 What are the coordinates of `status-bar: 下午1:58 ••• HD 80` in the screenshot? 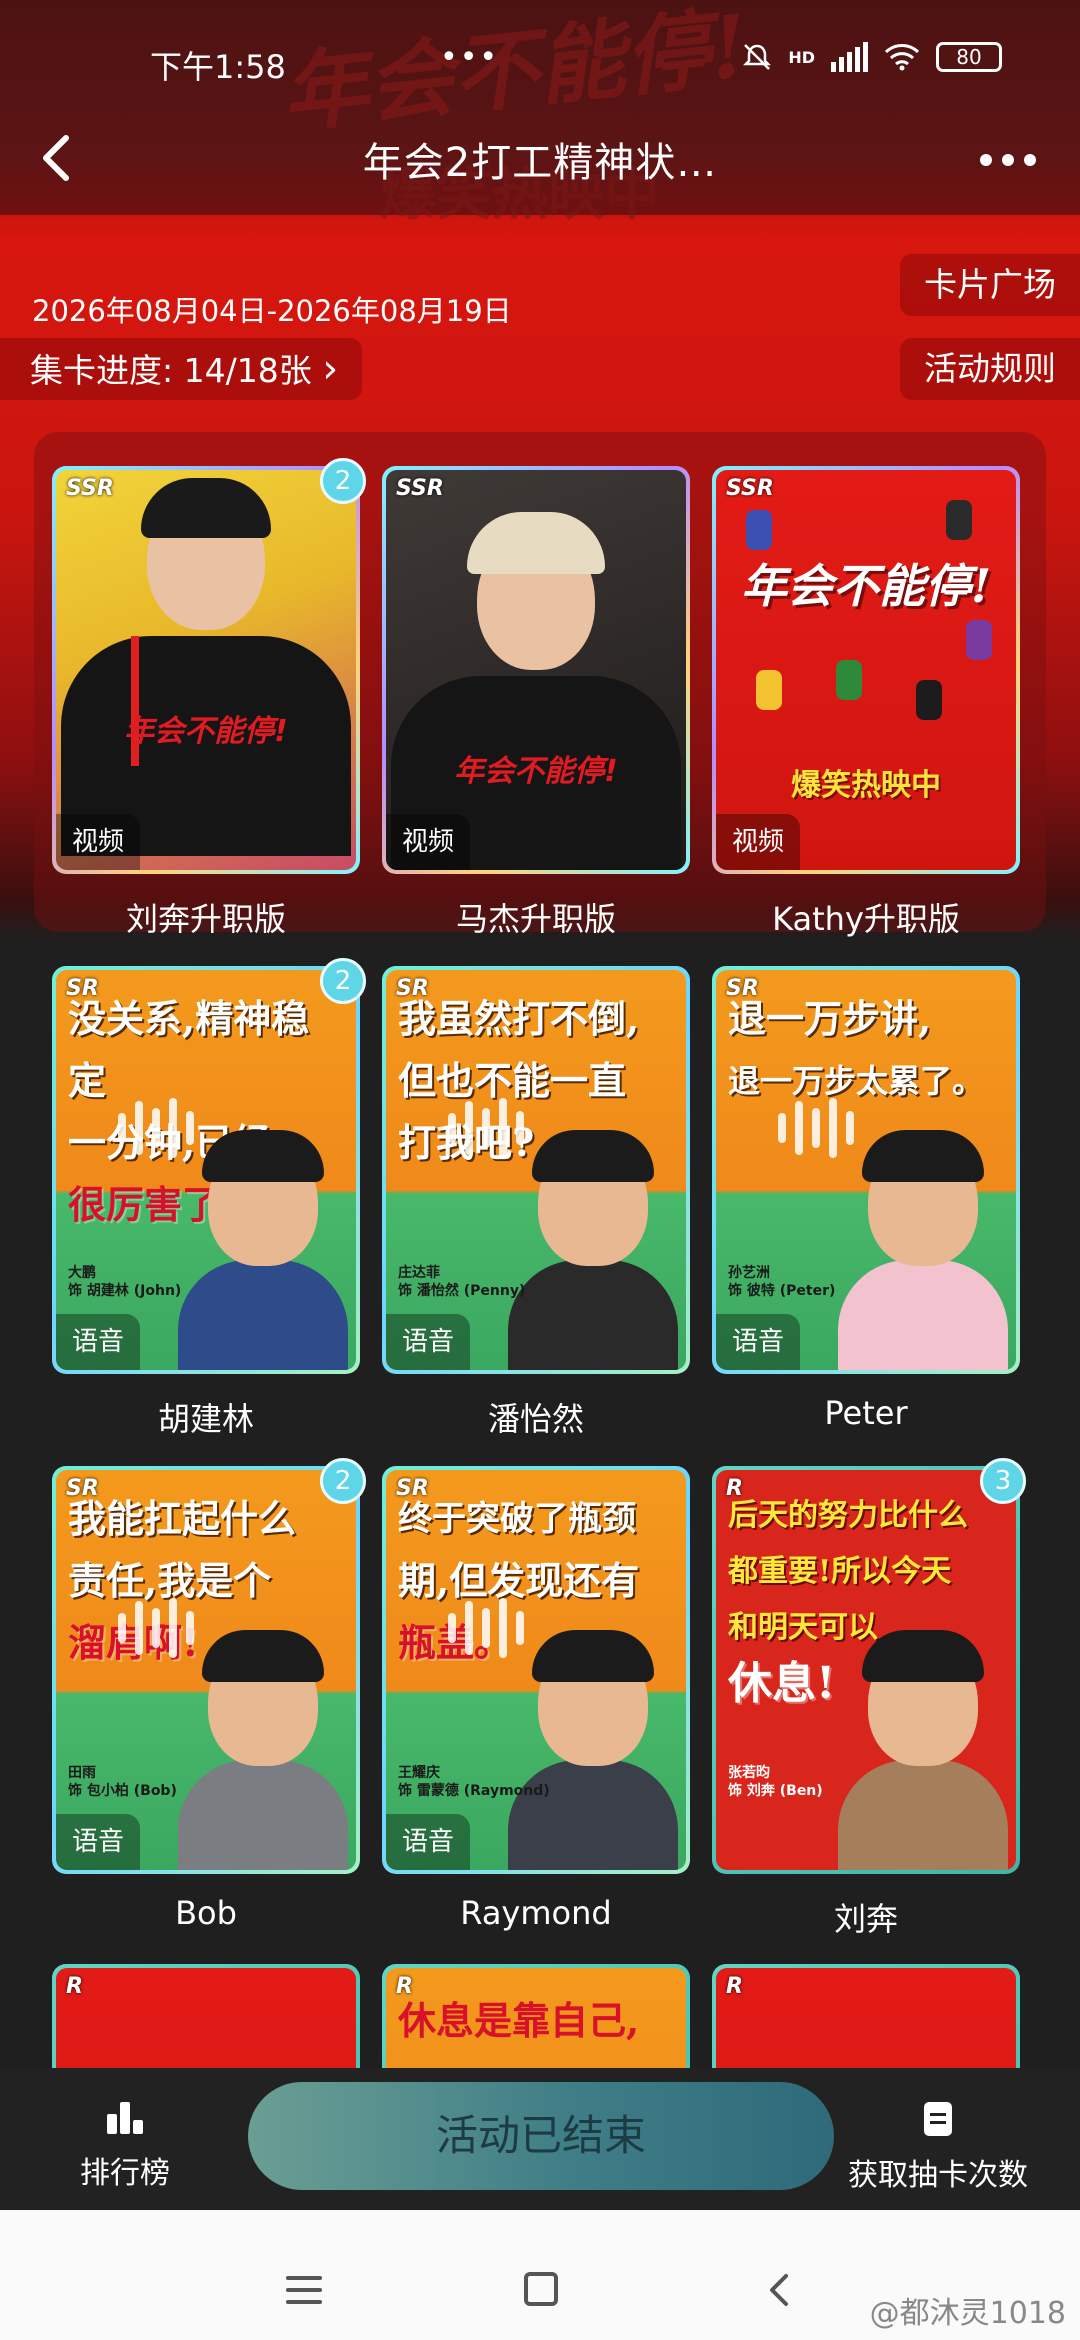 It's located at (540, 60).